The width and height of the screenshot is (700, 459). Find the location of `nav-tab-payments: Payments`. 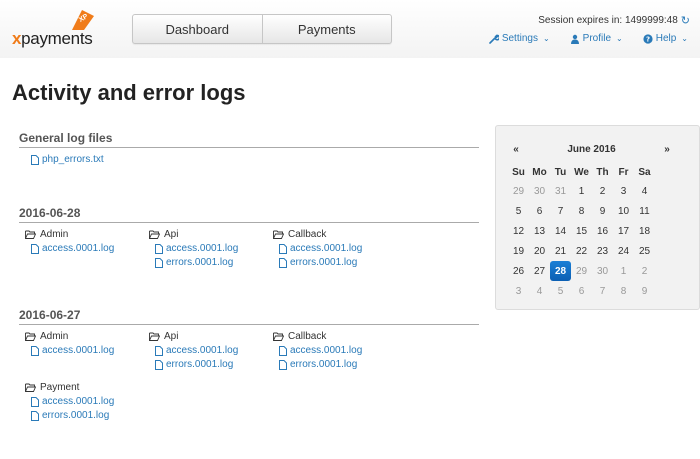

nav-tab-payments: Payments is located at coordinates (326, 29).